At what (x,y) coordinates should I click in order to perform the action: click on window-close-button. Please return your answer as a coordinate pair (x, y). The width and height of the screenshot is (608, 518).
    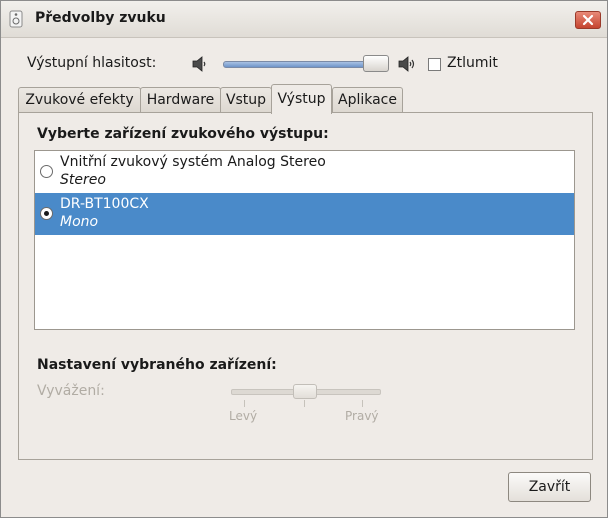
    Looking at the image, I should click on (588, 20).